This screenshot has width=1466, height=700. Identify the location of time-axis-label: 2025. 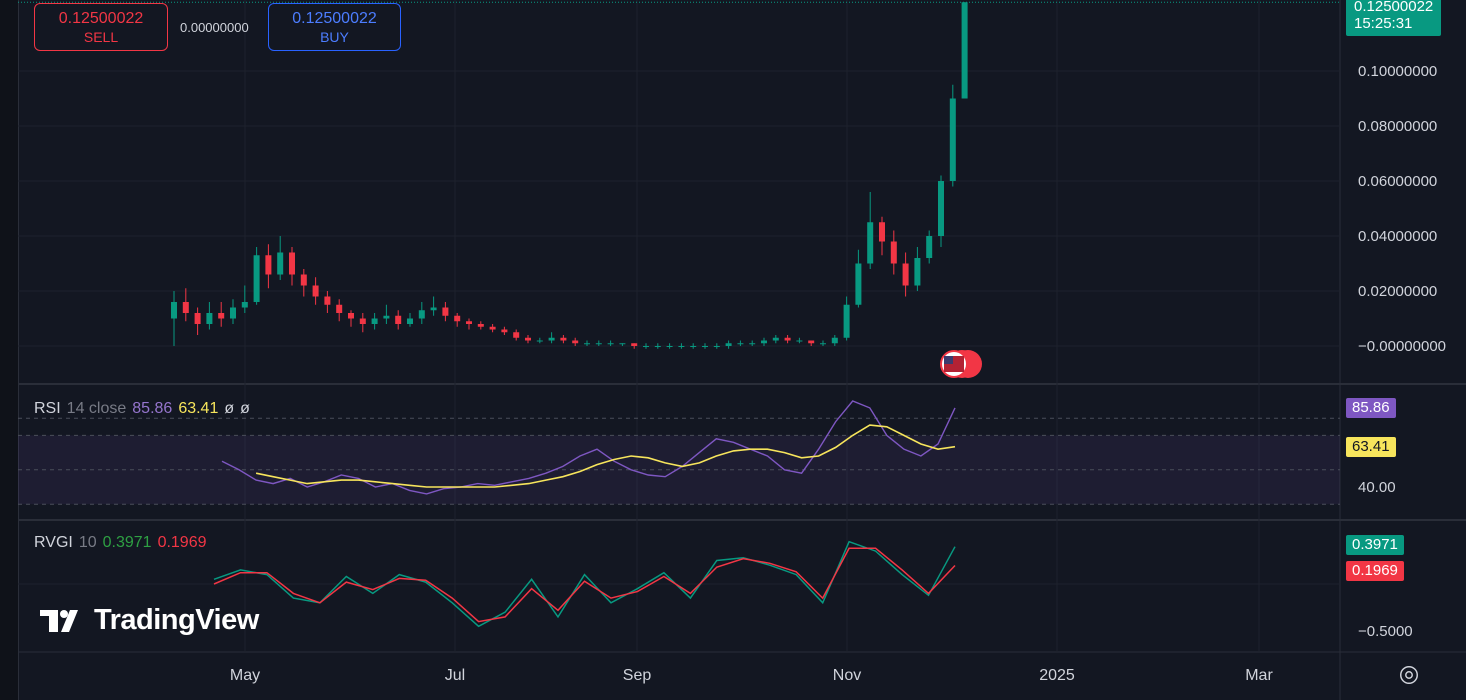
(1057, 675).